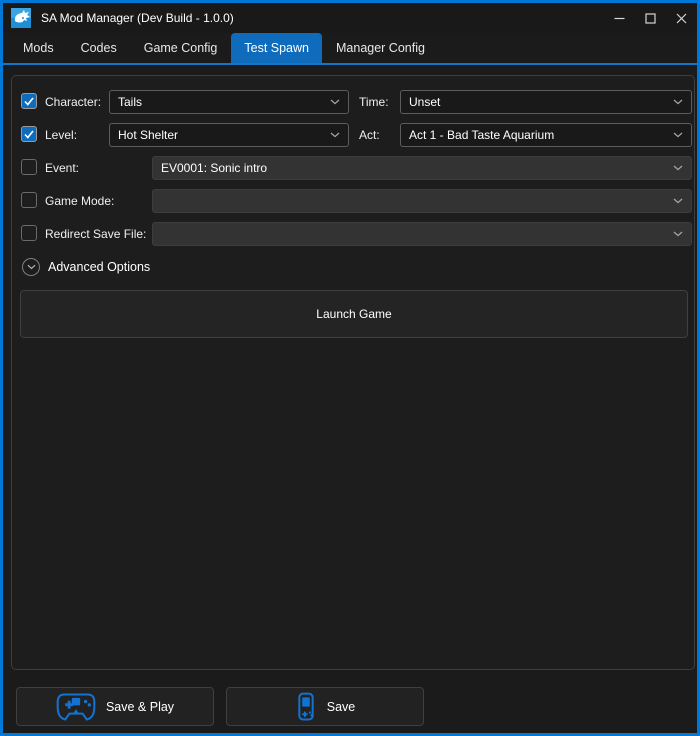 Image resolution: width=700 pixels, height=736 pixels. What do you see at coordinates (422, 234) in the screenshot?
I see `redirect-save-file-dropdown` at bounding box center [422, 234].